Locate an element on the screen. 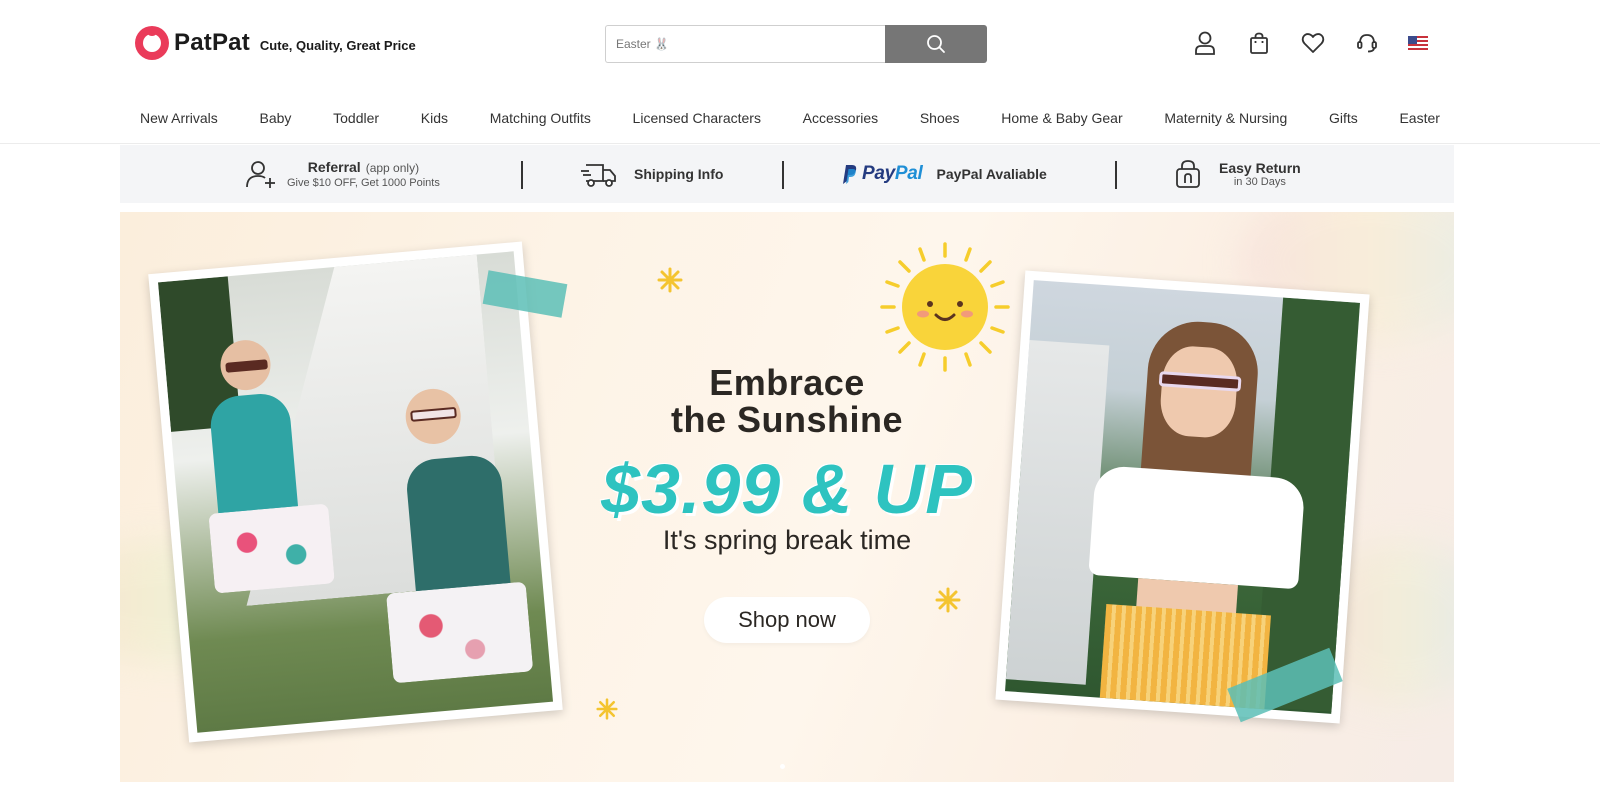 The image size is (1600, 798). paypal-title: PayPal Avaliable is located at coordinates (991, 174).